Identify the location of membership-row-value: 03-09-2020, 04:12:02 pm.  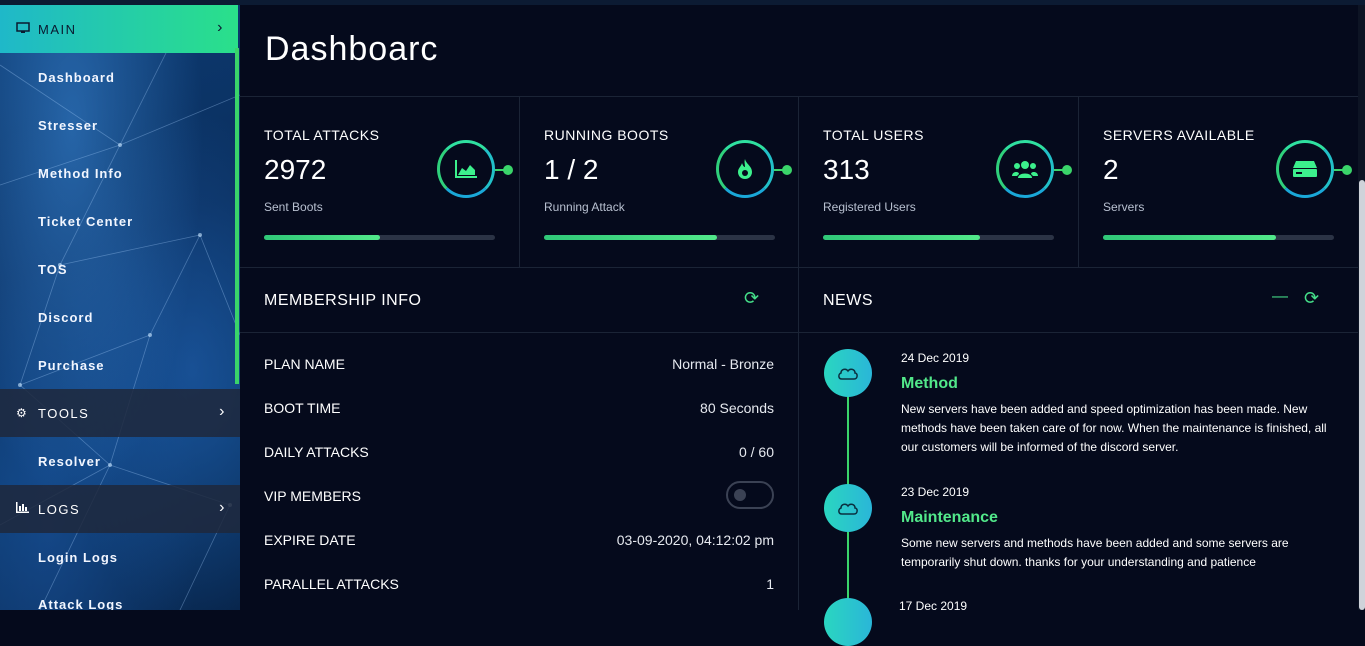
(695, 540).